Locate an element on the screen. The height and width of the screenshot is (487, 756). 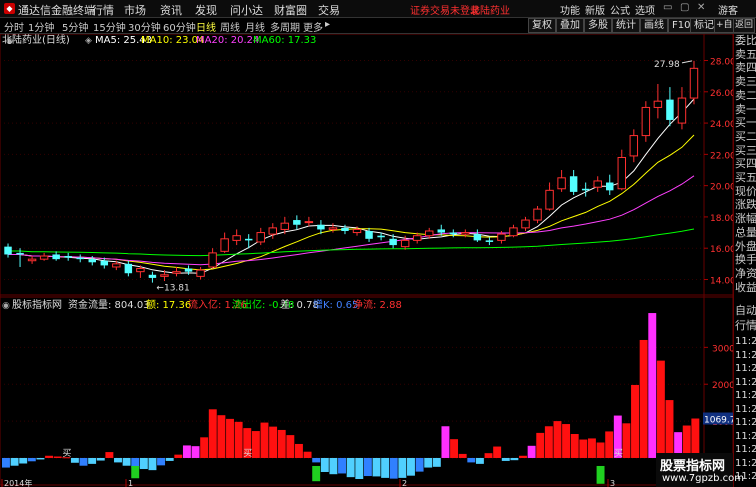
close-icon: ✕ is located at coordinates (701, 7).